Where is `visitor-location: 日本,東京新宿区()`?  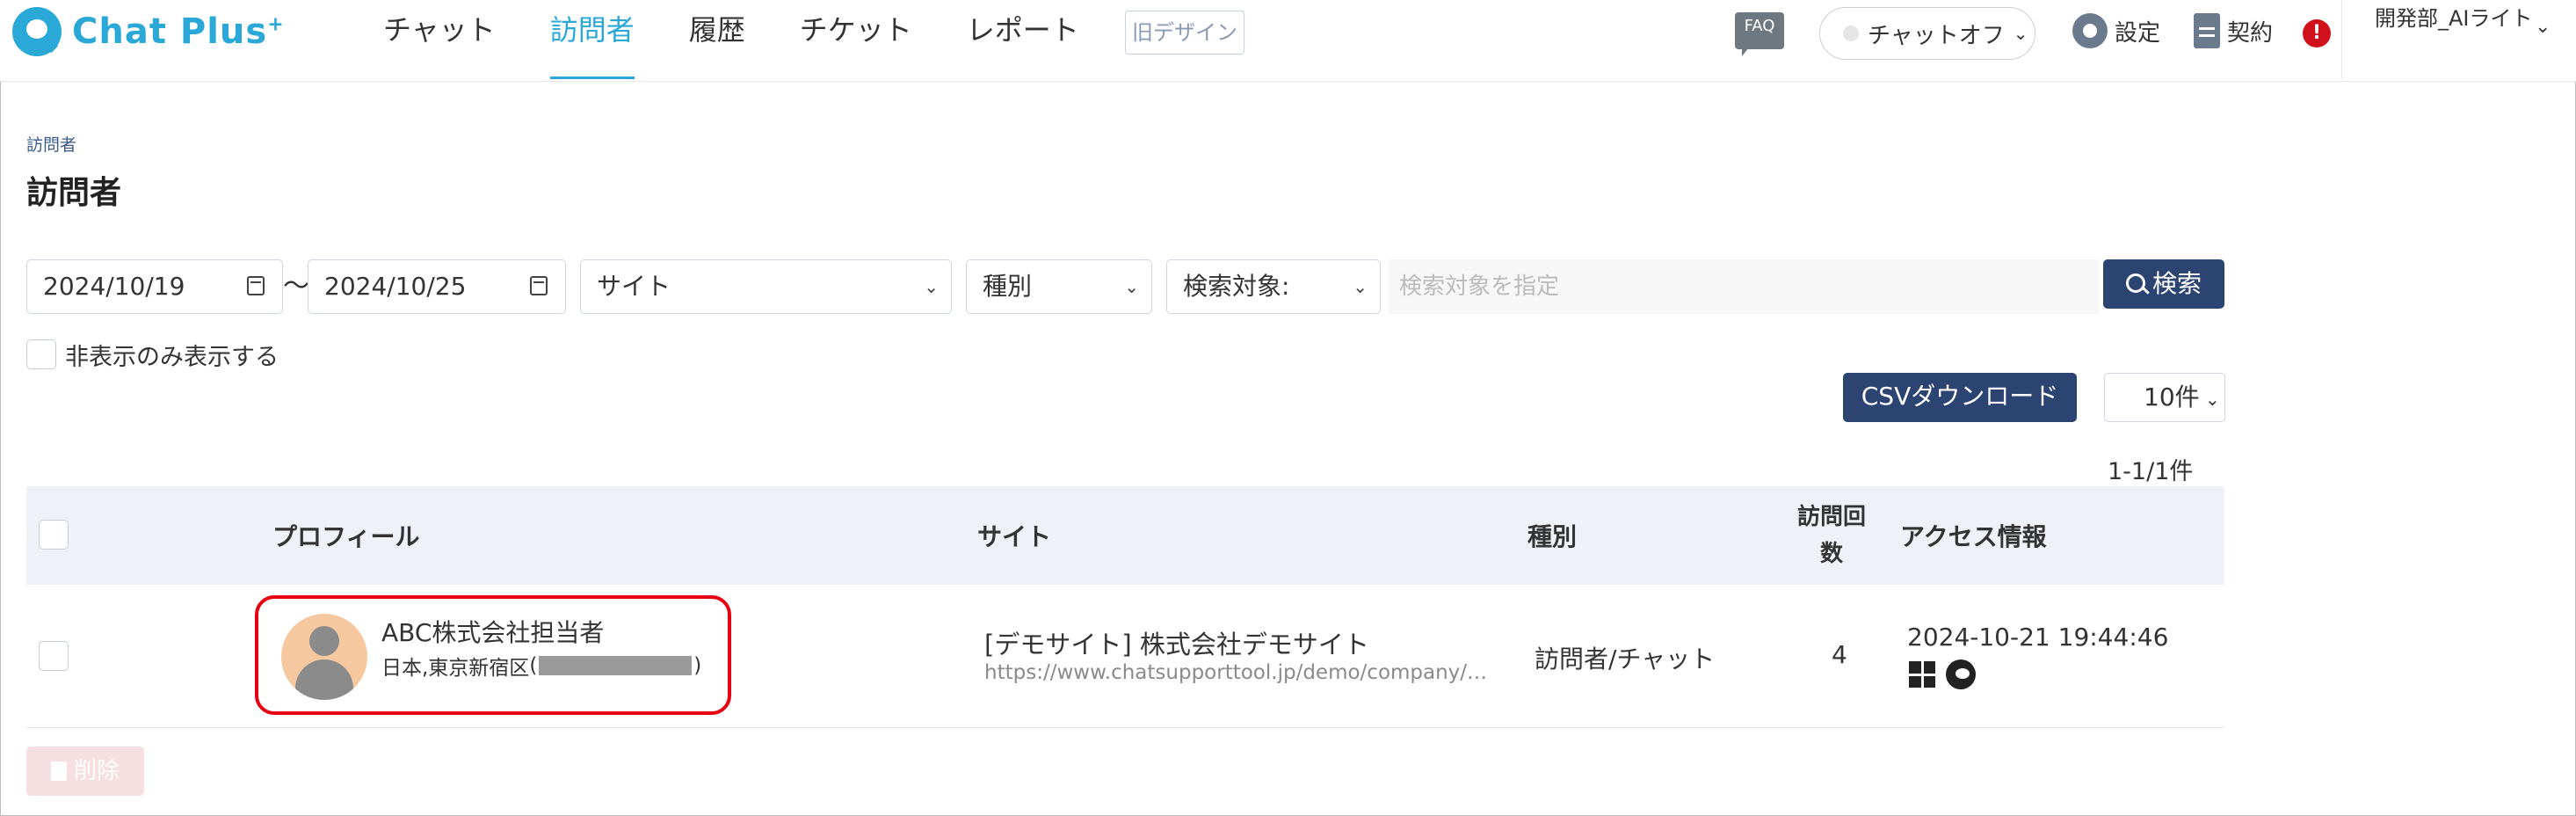 visitor-location: 日本,東京新宿区() is located at coordinates (541, 666).